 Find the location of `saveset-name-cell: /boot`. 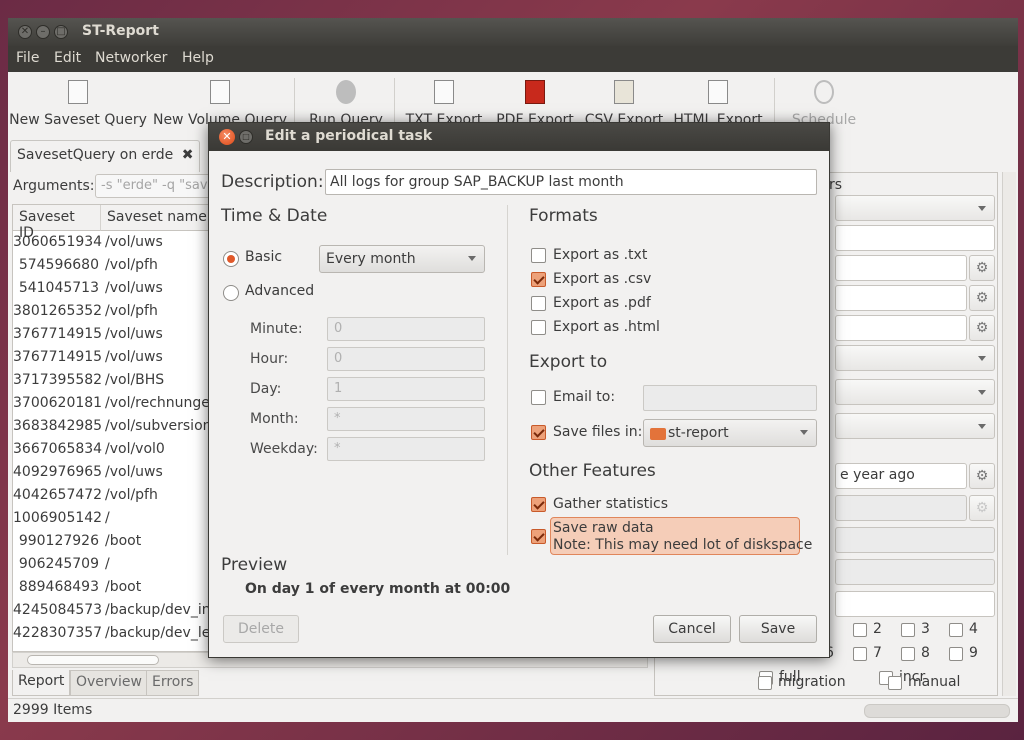

saveset-name-cell: /boot is located at coordinates (123, 587).